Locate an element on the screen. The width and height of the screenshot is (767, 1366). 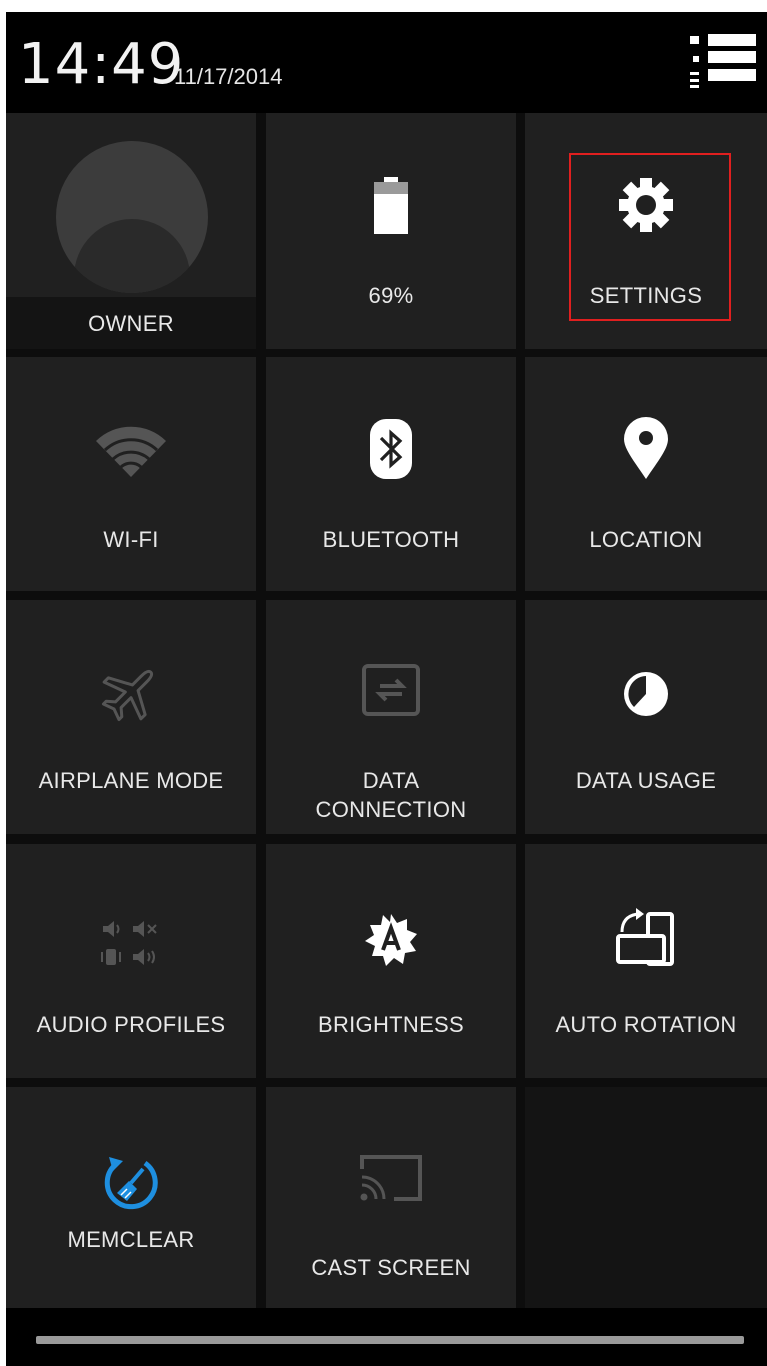
tile-bluetooth: BLUETOOTH is located at coordinates (391, 474).